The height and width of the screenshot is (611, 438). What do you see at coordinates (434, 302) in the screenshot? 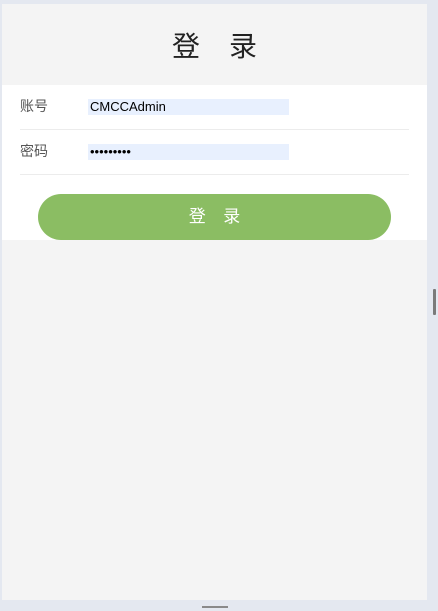
I see `scrollbar-thumb` at bounding box center [434, 302].